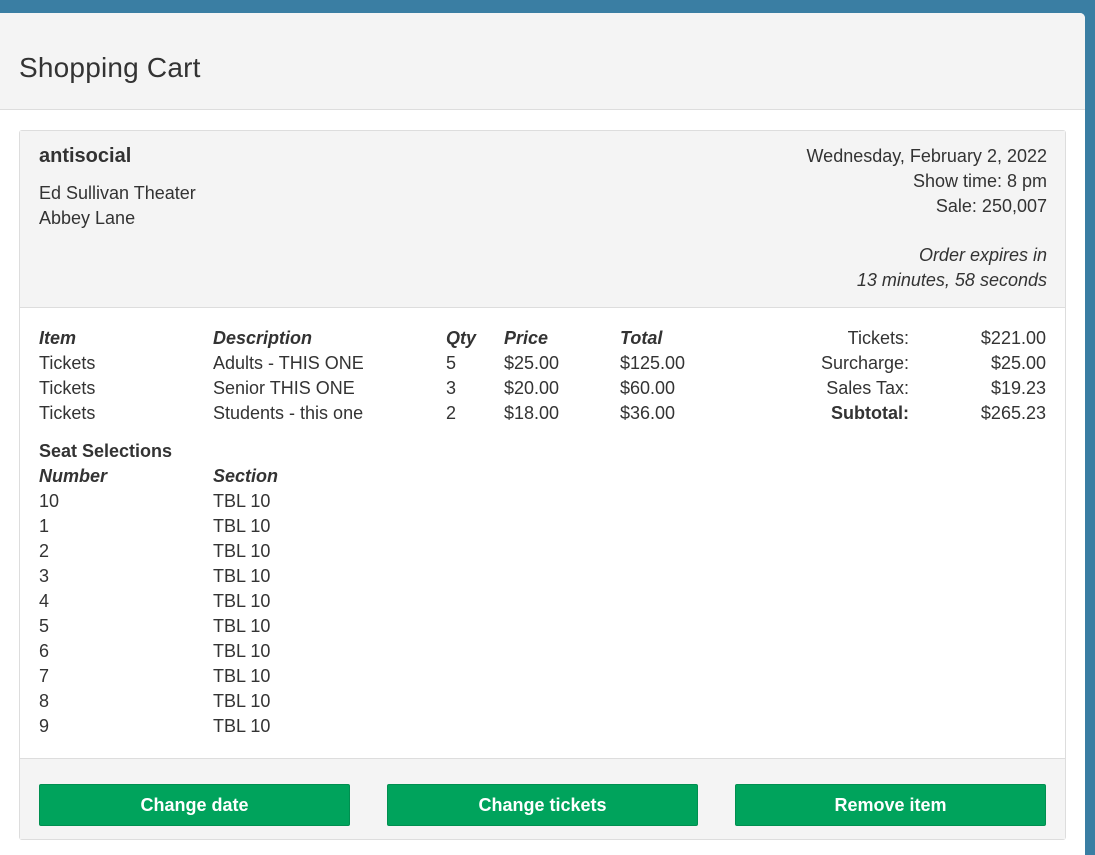  I want to click on qty-cell: 2, so click(451, 413).